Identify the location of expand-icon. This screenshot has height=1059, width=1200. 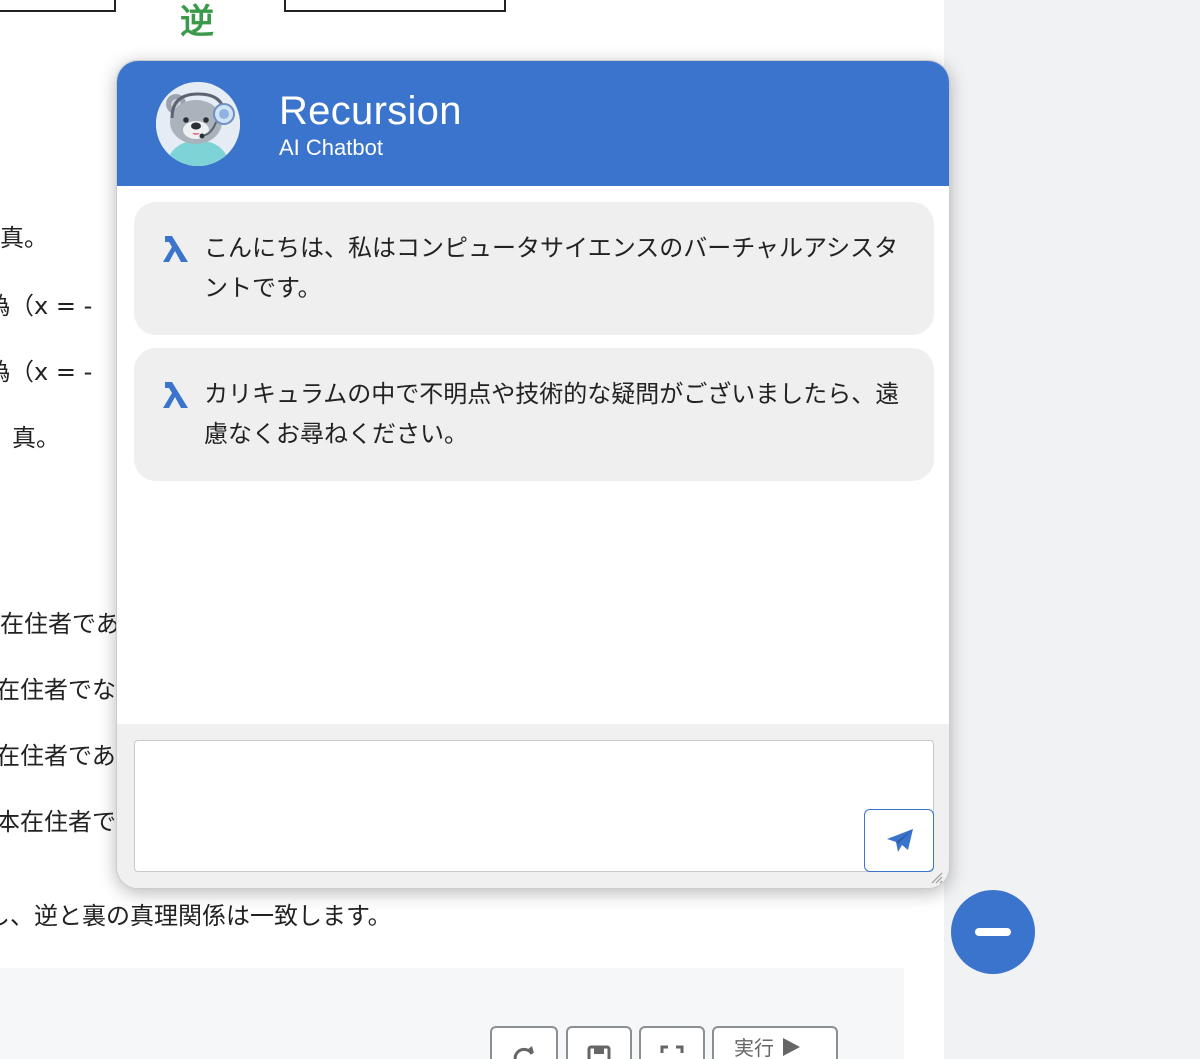
(672, 1049).